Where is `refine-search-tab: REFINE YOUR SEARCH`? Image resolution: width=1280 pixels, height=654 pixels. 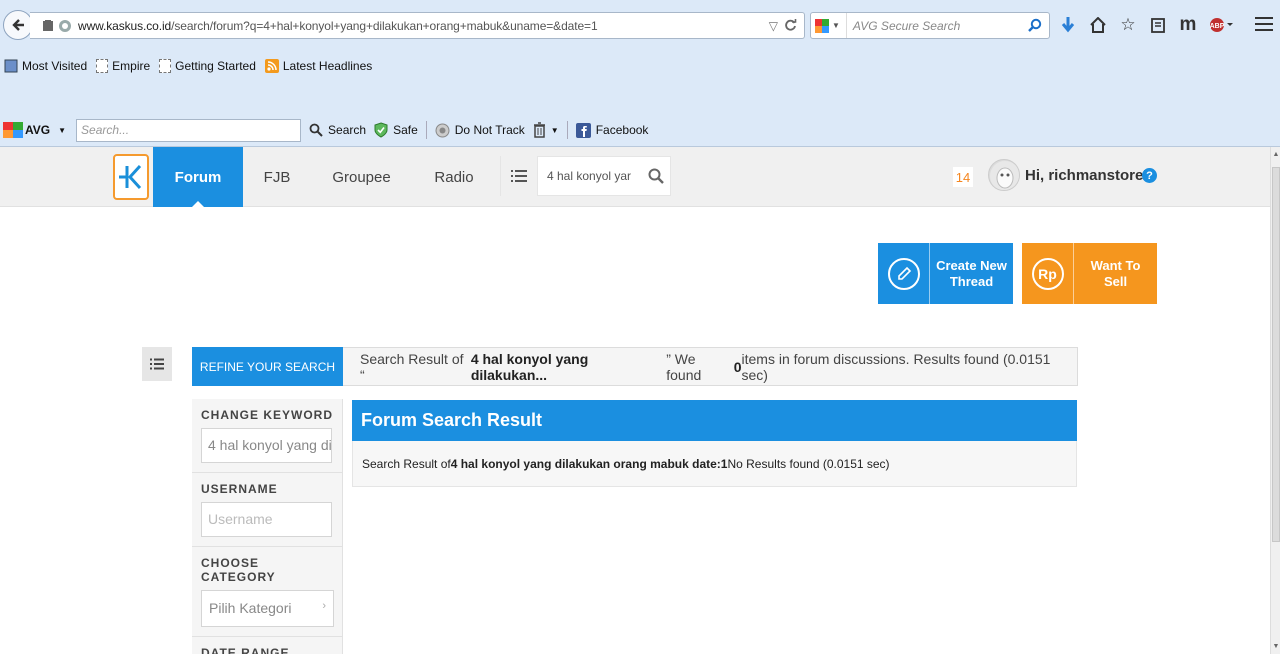 refine-search-tab: REFINE YOUR SEARCH is located at coordinates (267, 366).